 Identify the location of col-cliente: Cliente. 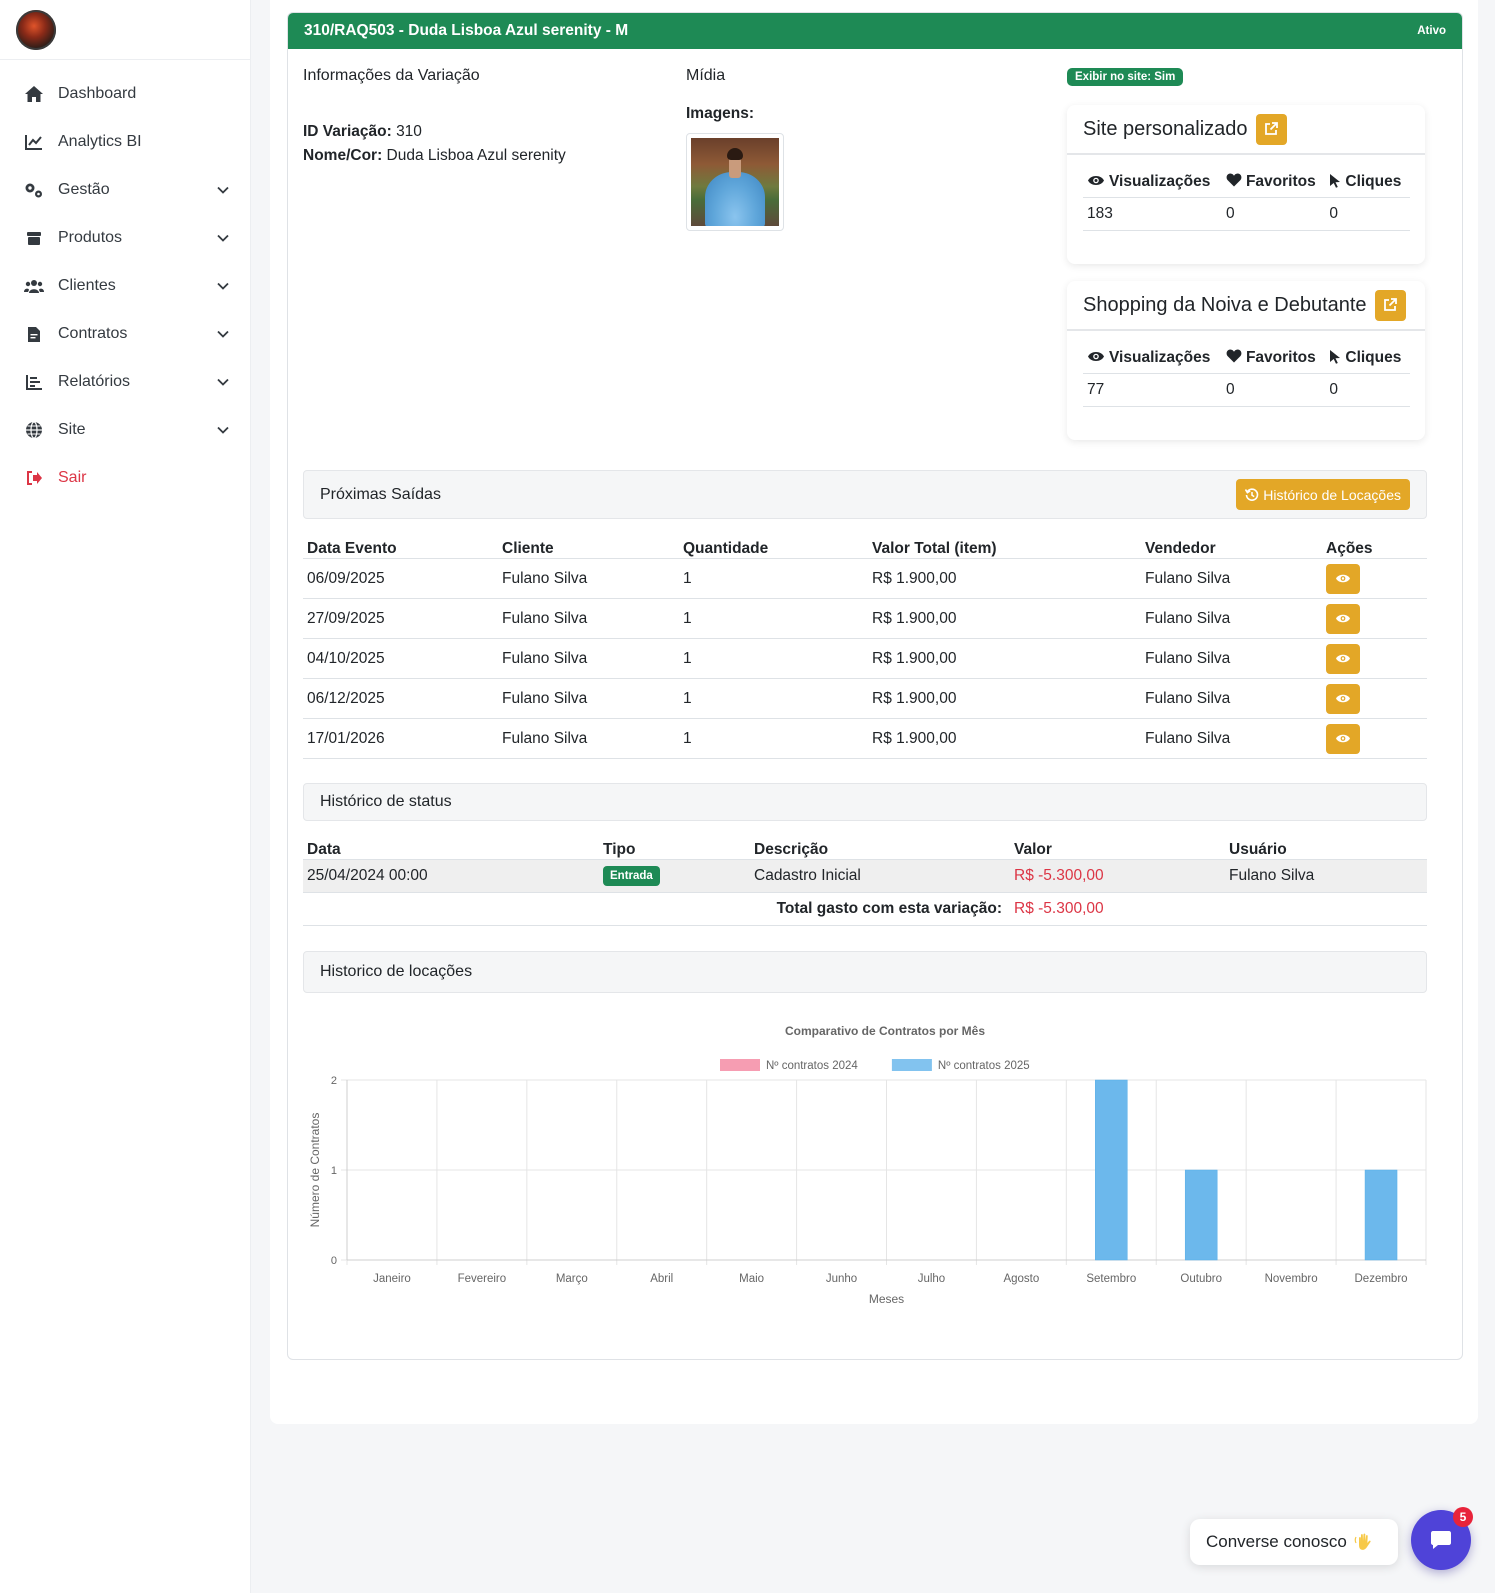
(588, 543).